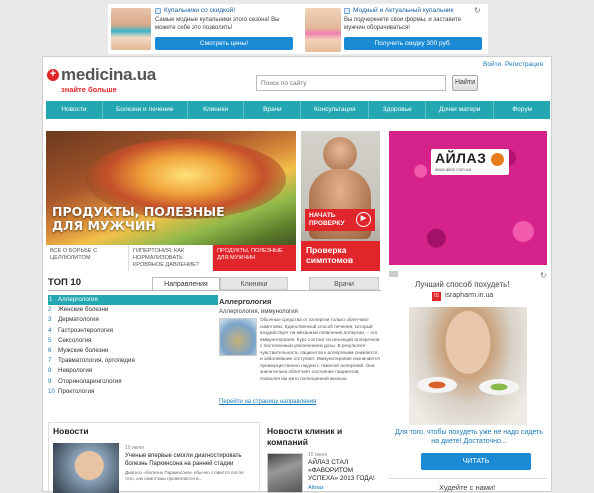 The image size is (594, 493). I want to click on item-label: Мужские болезни, so click(83, 350).